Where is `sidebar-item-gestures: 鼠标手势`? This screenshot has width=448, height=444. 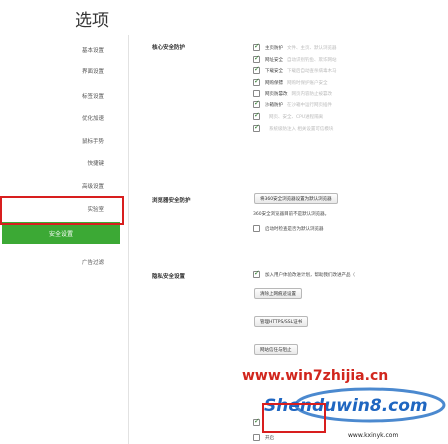 sidebar-item-gestures: 鼠标手势 is located at coordinates (93, 141).